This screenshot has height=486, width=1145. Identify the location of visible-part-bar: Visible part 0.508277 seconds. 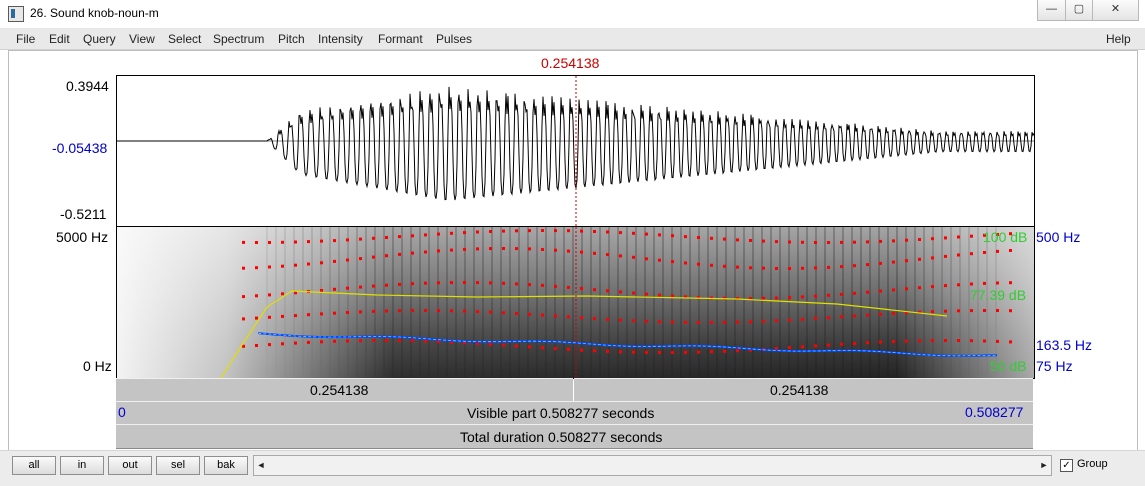
(574, 413).